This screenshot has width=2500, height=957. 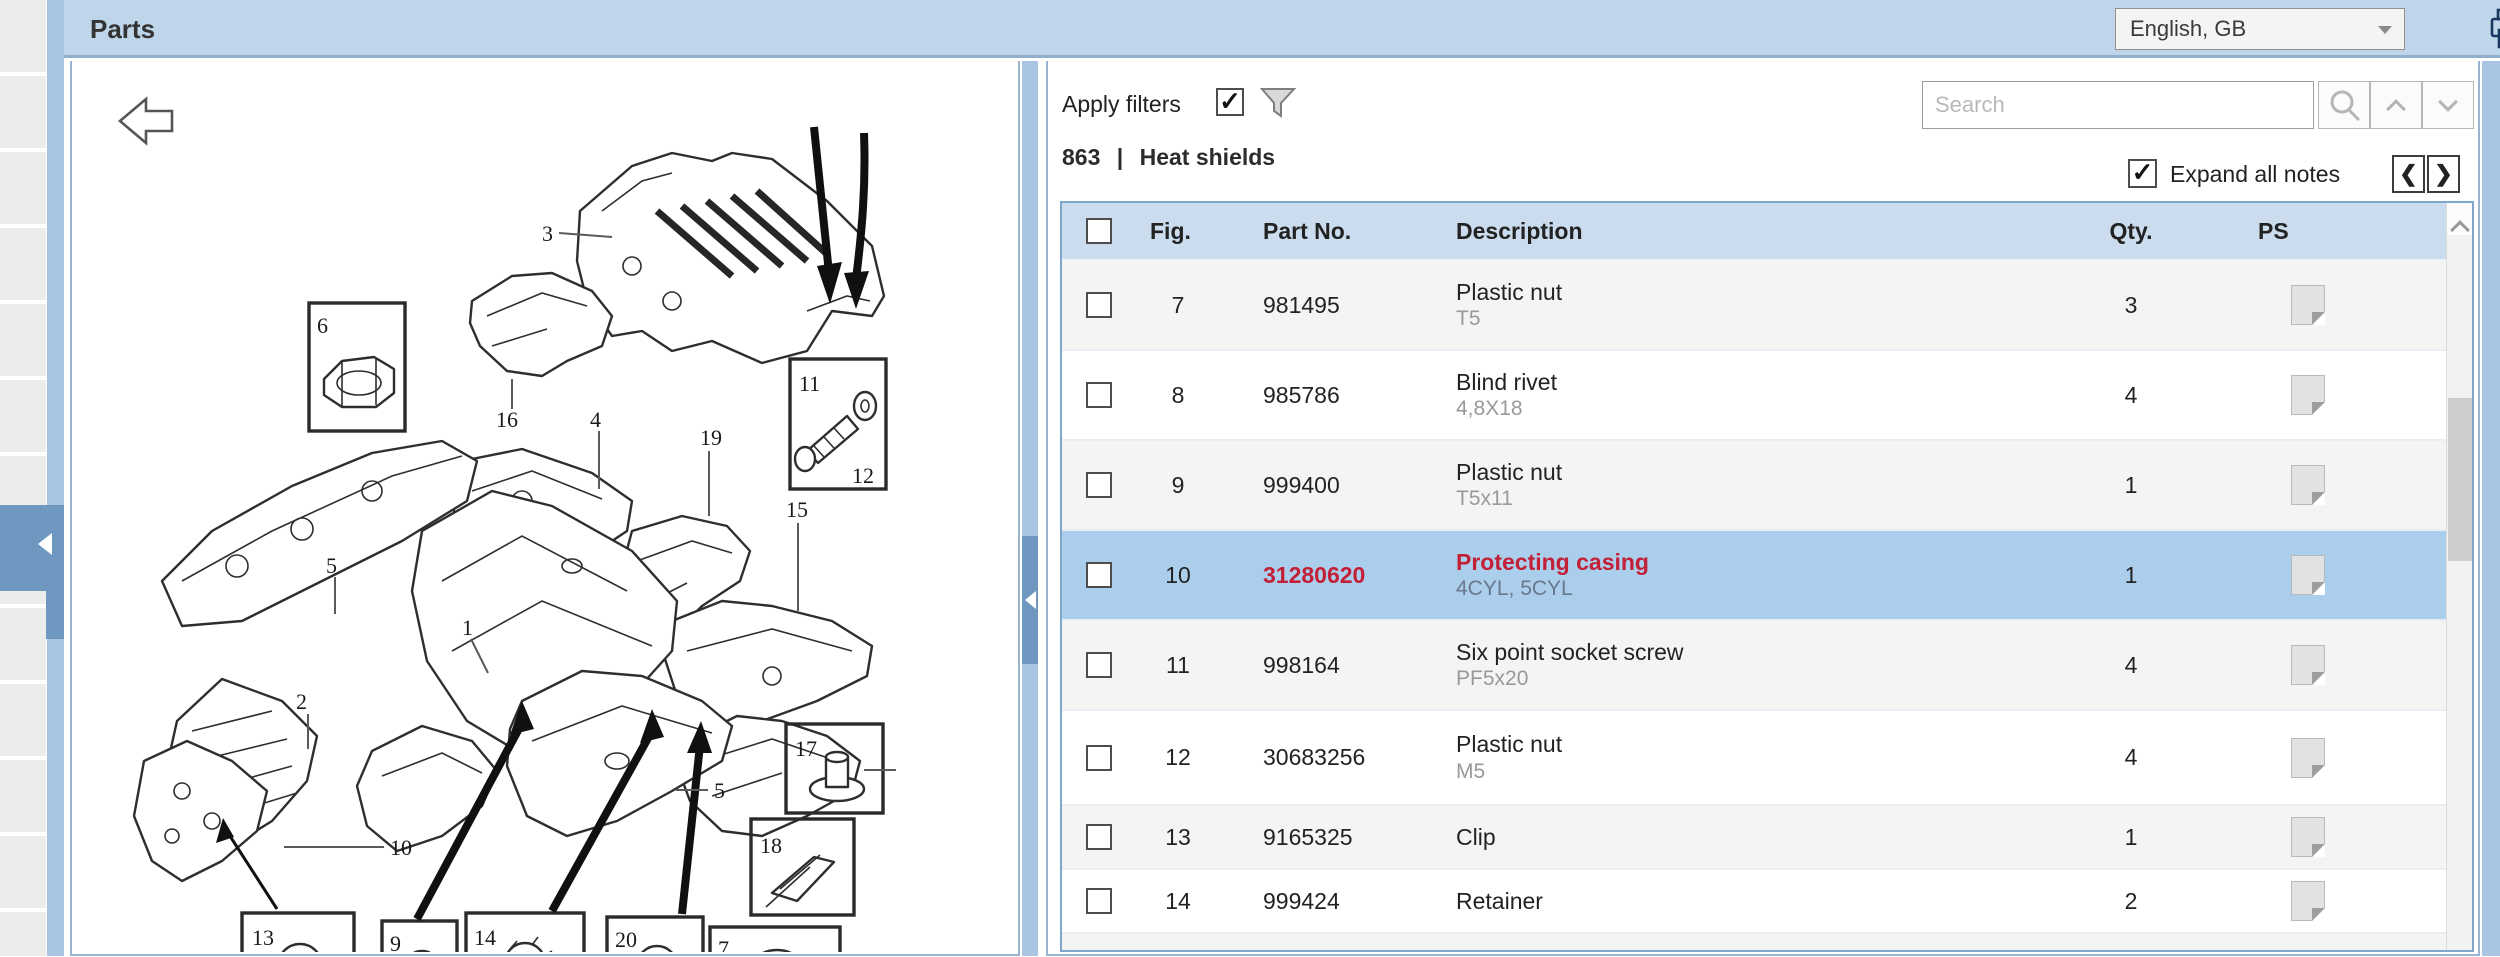 What do you see at coordinates (32, 548) in the screenshot?
I see `rail-collapse-handle` at bounding box center [32, 548].